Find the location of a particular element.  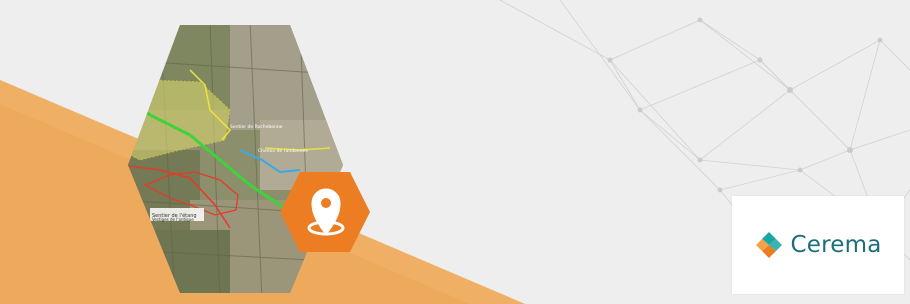

map-label: Chemin de randonnée is located at coordinates (283, 150).